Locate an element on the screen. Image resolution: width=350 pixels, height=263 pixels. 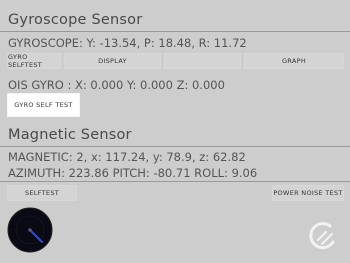
ois-gyro-readout: OIS GYRO : X: 0.000 Y: 0.000 Z: 0.000 is located at coordinates (116, 85).